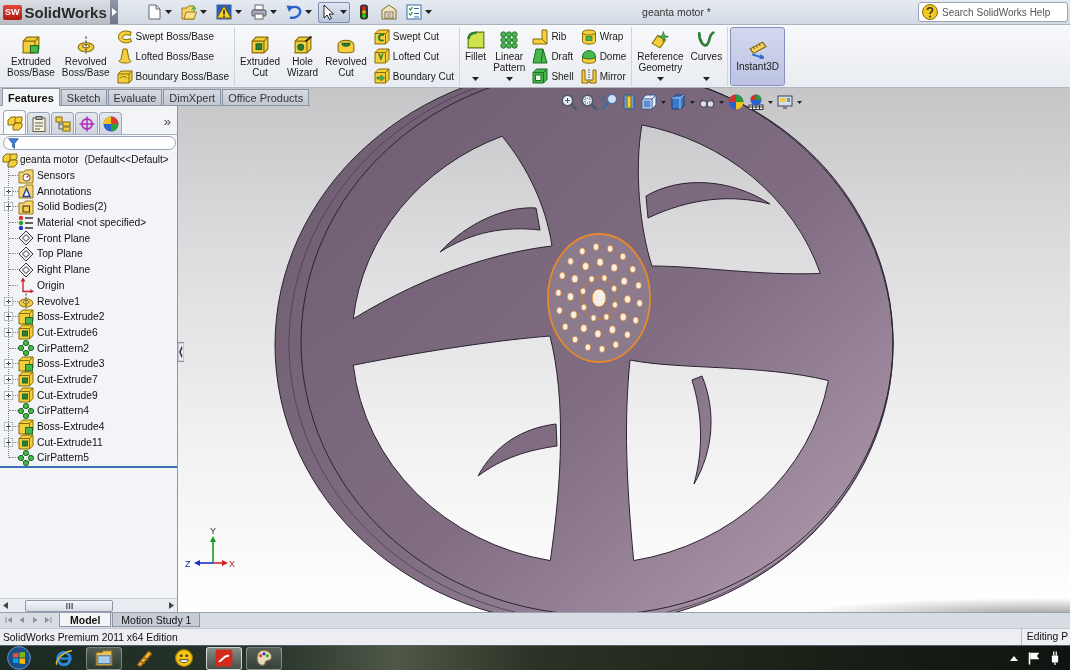 This screenshot has height=670, width=1070. What do you see at coordinates (94, 160) in the screenshot?
I see `tree-item: geanta motor (Default<<Default>` at bounding box center [94, 160].